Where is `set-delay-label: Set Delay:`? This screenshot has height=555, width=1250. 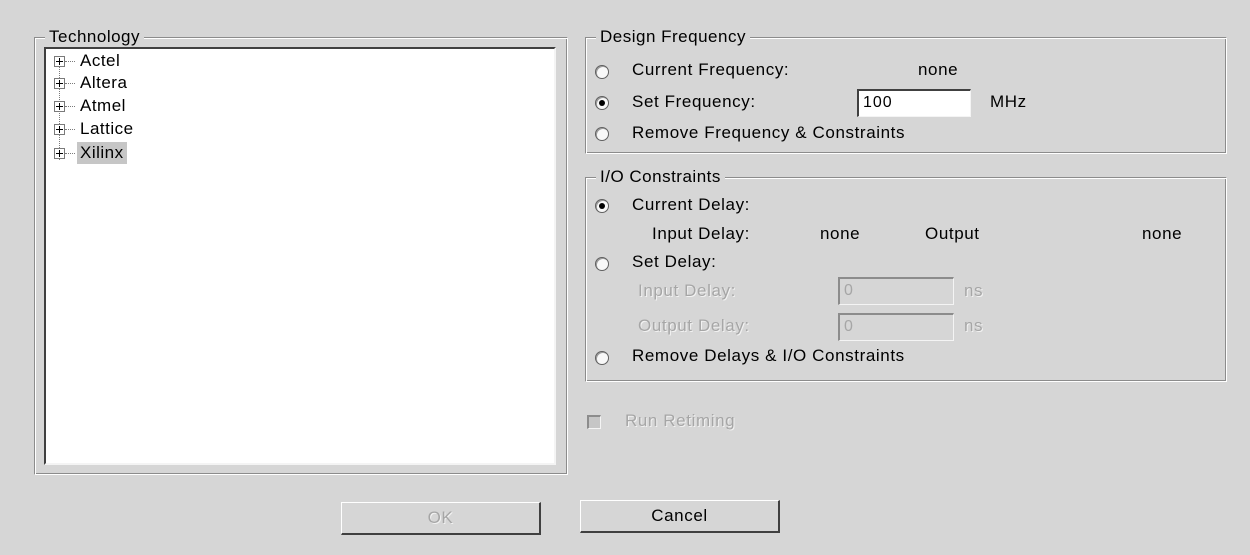 set-delay-label: Set Delay: is located at coordinates (674, 261).